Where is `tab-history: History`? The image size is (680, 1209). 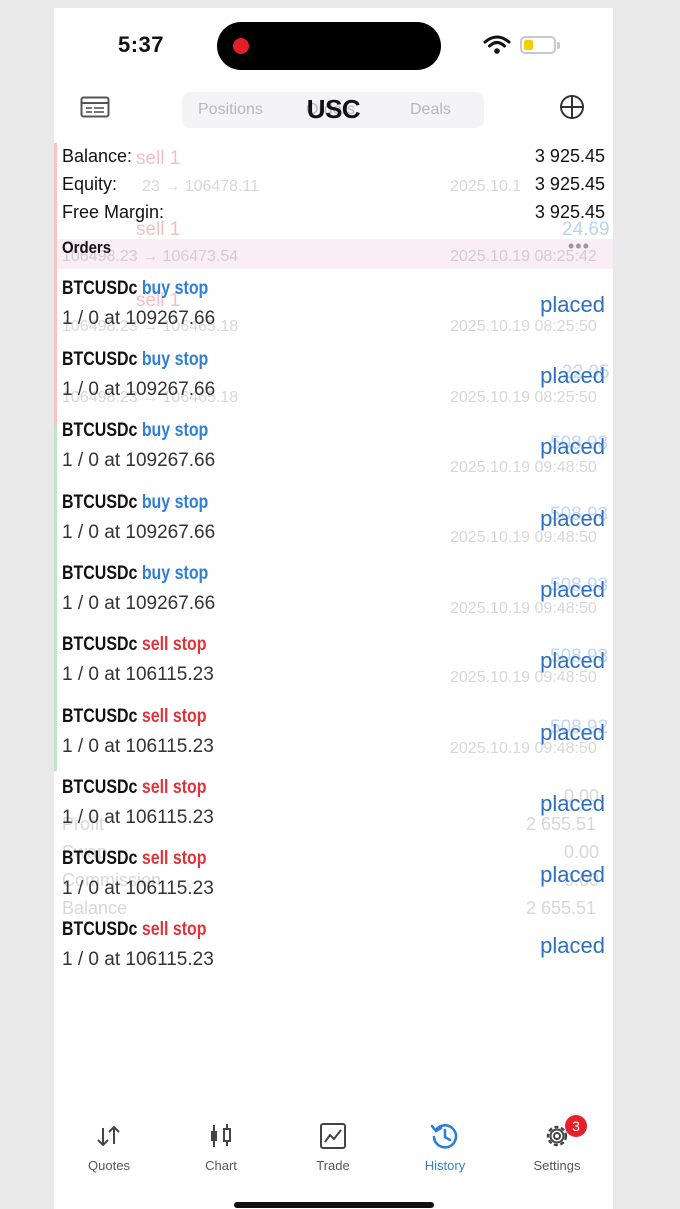
tab-history: History is located at coordinates (445, 1146).